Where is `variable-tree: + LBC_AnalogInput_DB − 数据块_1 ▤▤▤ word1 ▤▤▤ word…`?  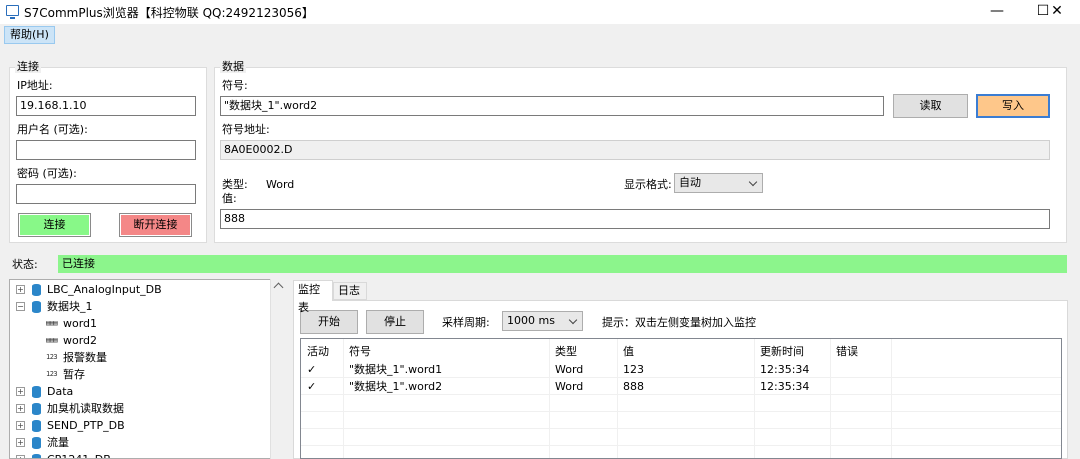 variable-tree: + LBC_AnalogInput_DB − 数据块_1 ▤▤▤ word1 ▤▤▤ word… is located at coordinates (148, 369).